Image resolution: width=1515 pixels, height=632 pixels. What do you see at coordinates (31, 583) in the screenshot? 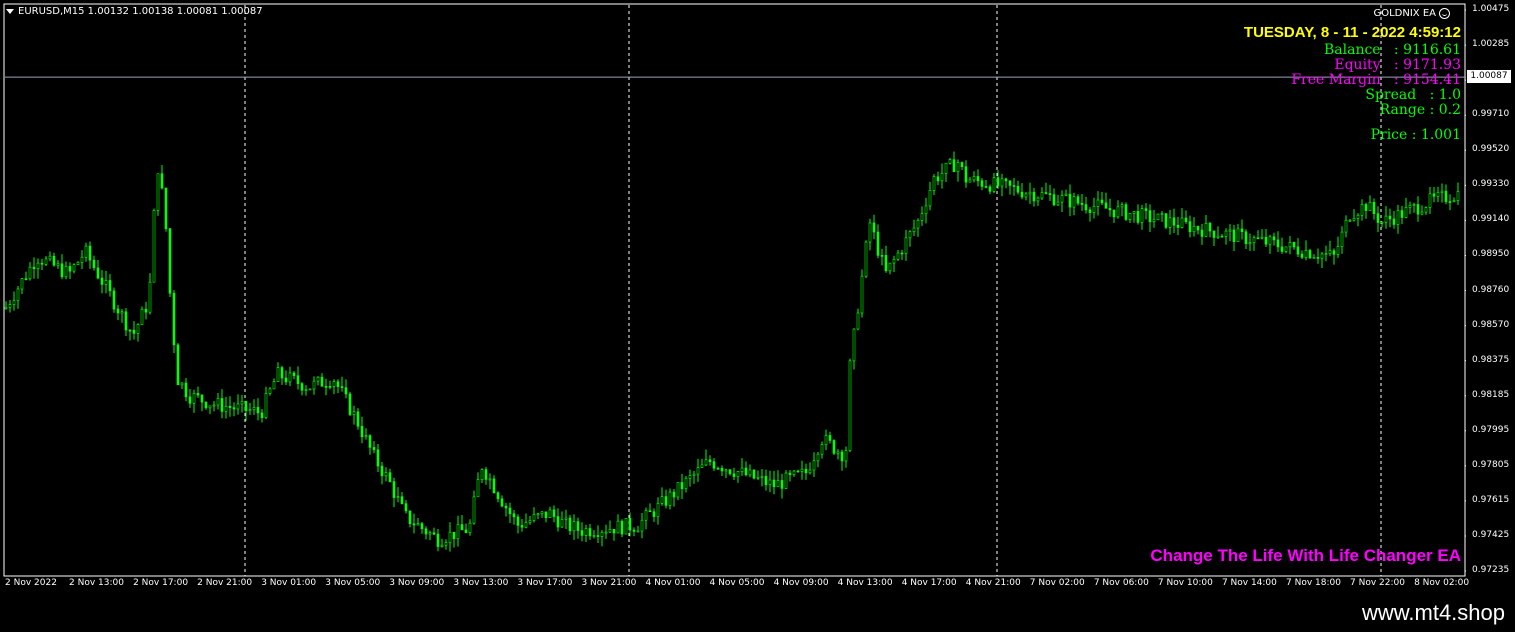
I see `time-tick-label: 2 Nov 2022` at bounding box center [31, 583].